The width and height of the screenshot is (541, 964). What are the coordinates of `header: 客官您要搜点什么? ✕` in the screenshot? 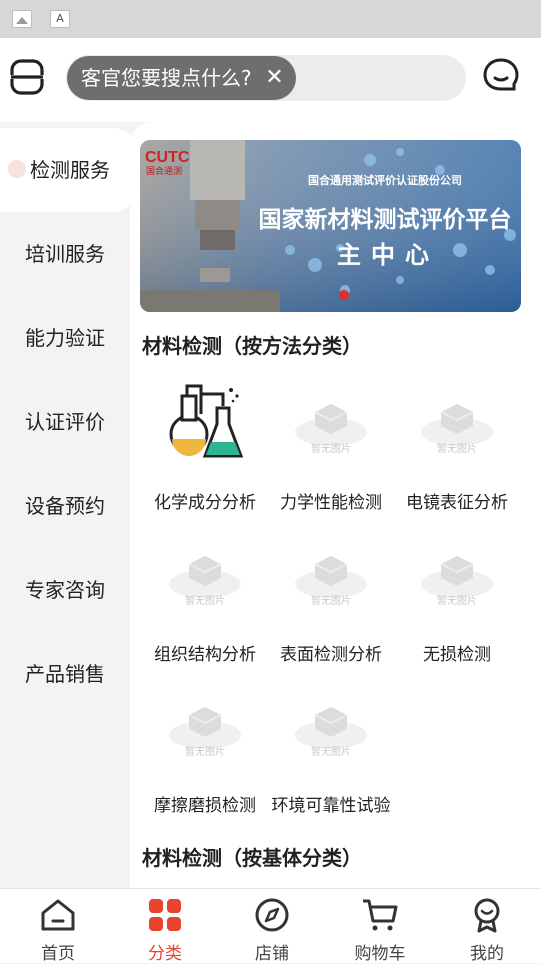 It's located at (270, 80).